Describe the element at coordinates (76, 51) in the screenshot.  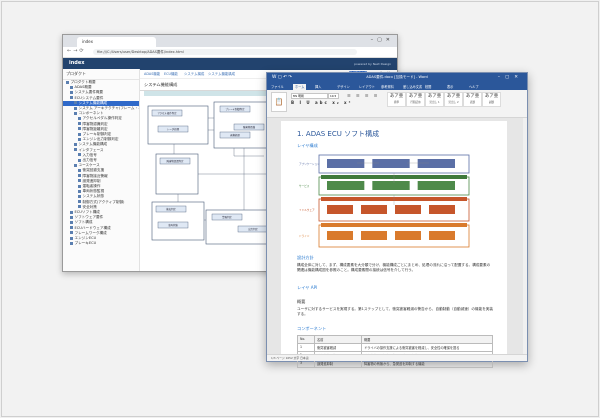
I see `back-forward-reload-icons: ←→⟳` at that location.